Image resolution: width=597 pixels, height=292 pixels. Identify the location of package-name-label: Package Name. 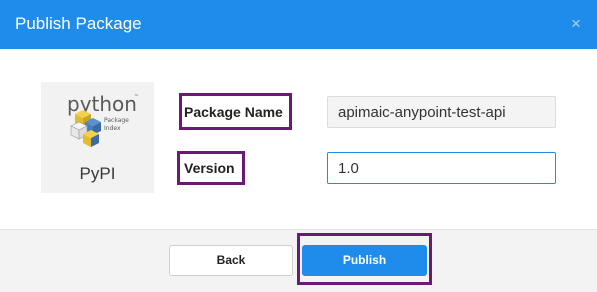
(233, 112).